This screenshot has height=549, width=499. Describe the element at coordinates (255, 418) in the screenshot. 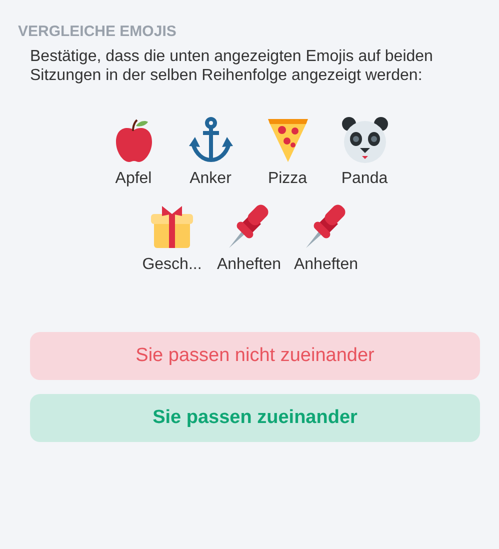

I see `match-button: Sie passen zueinander` at that location.